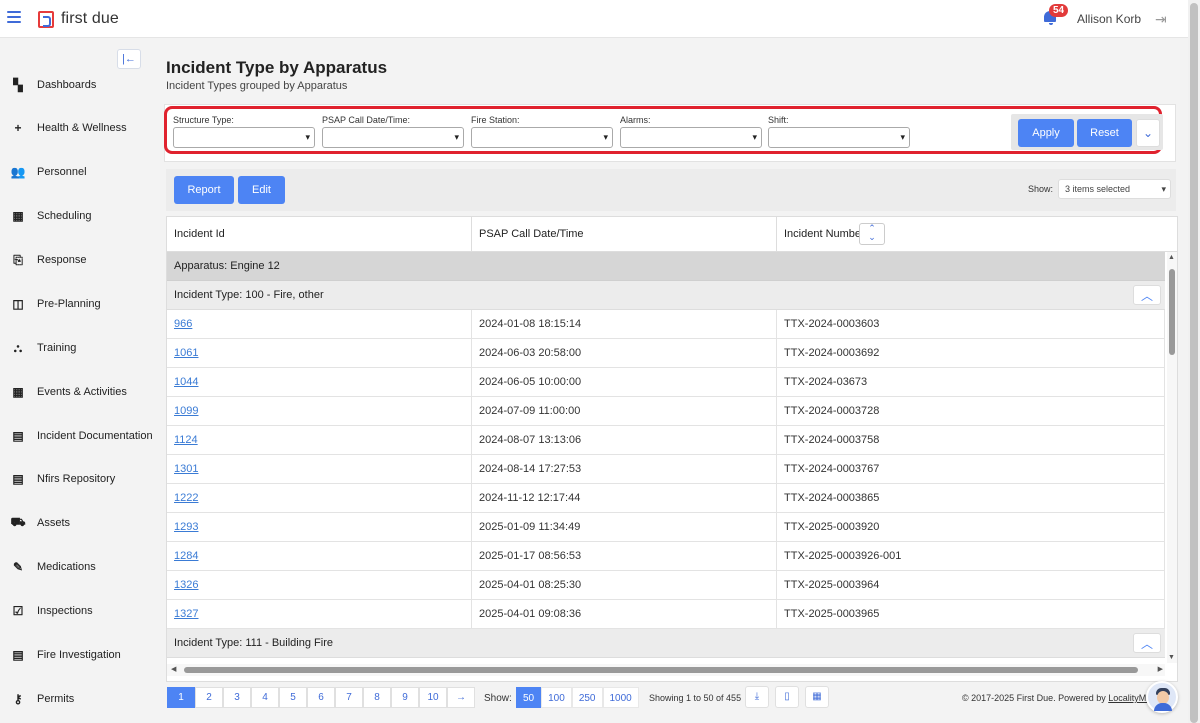 This screenshot has width=1200, height=723. Describe the element at coordinates (971, 585) in the screenshot. I see `incident-number-cell: TTX-2025-0003964` at that location.